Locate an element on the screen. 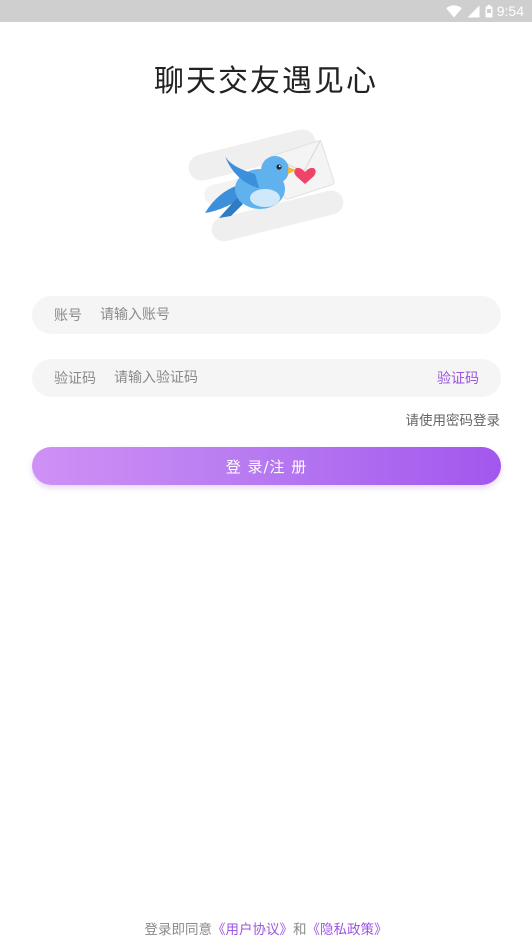 This screenshot has width=532, height=946. user-agreement-link: 《用户协议》 is located at coordinates (252, 930).